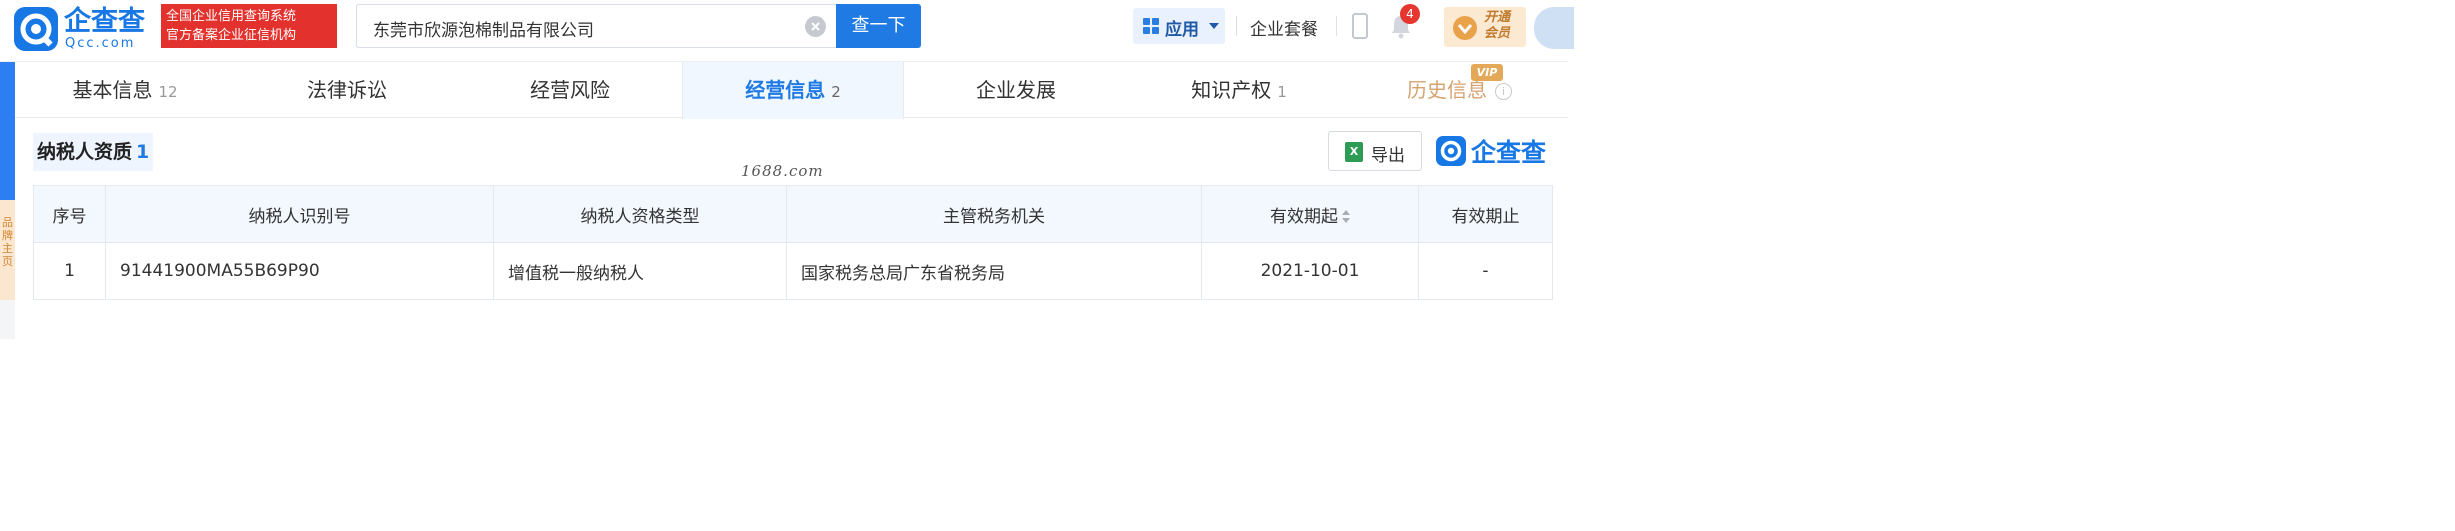 The height and width of the screenshot is (531, 2455). Describe the element at coordinates (299, 214) in the screenshot. I see `column-header: 纳税人识别号` at that location.